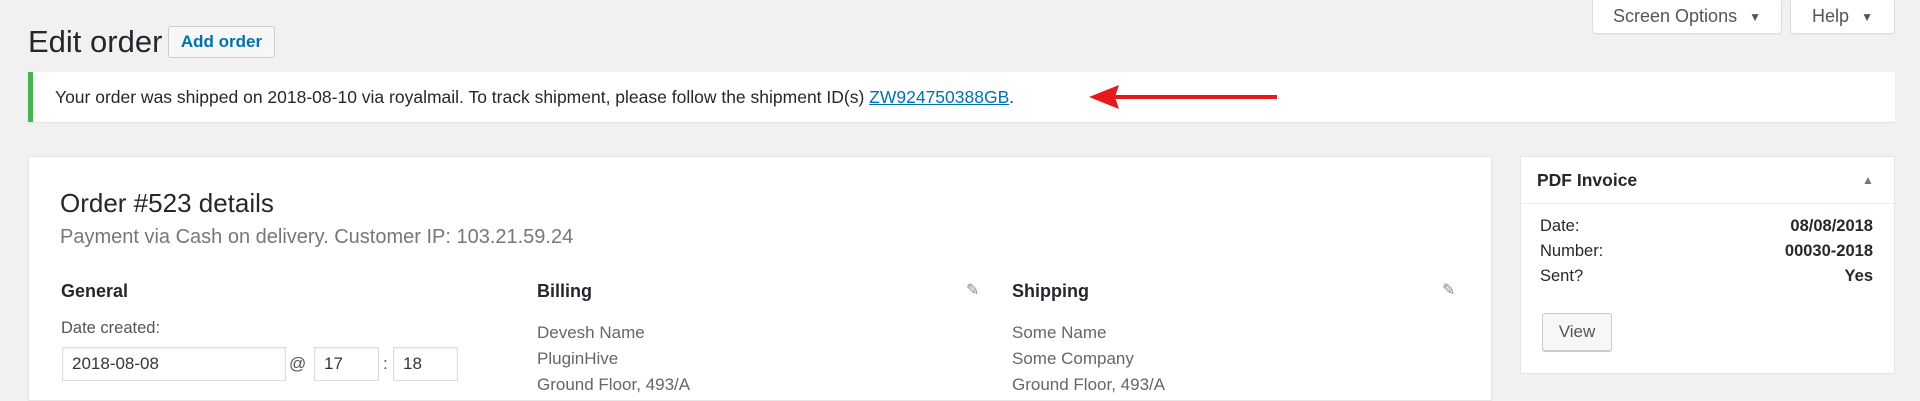  Describe the element at coordinates (1706, 251) in the screenshot. I see `invoice-row: Number: 00030-2018` at that location.